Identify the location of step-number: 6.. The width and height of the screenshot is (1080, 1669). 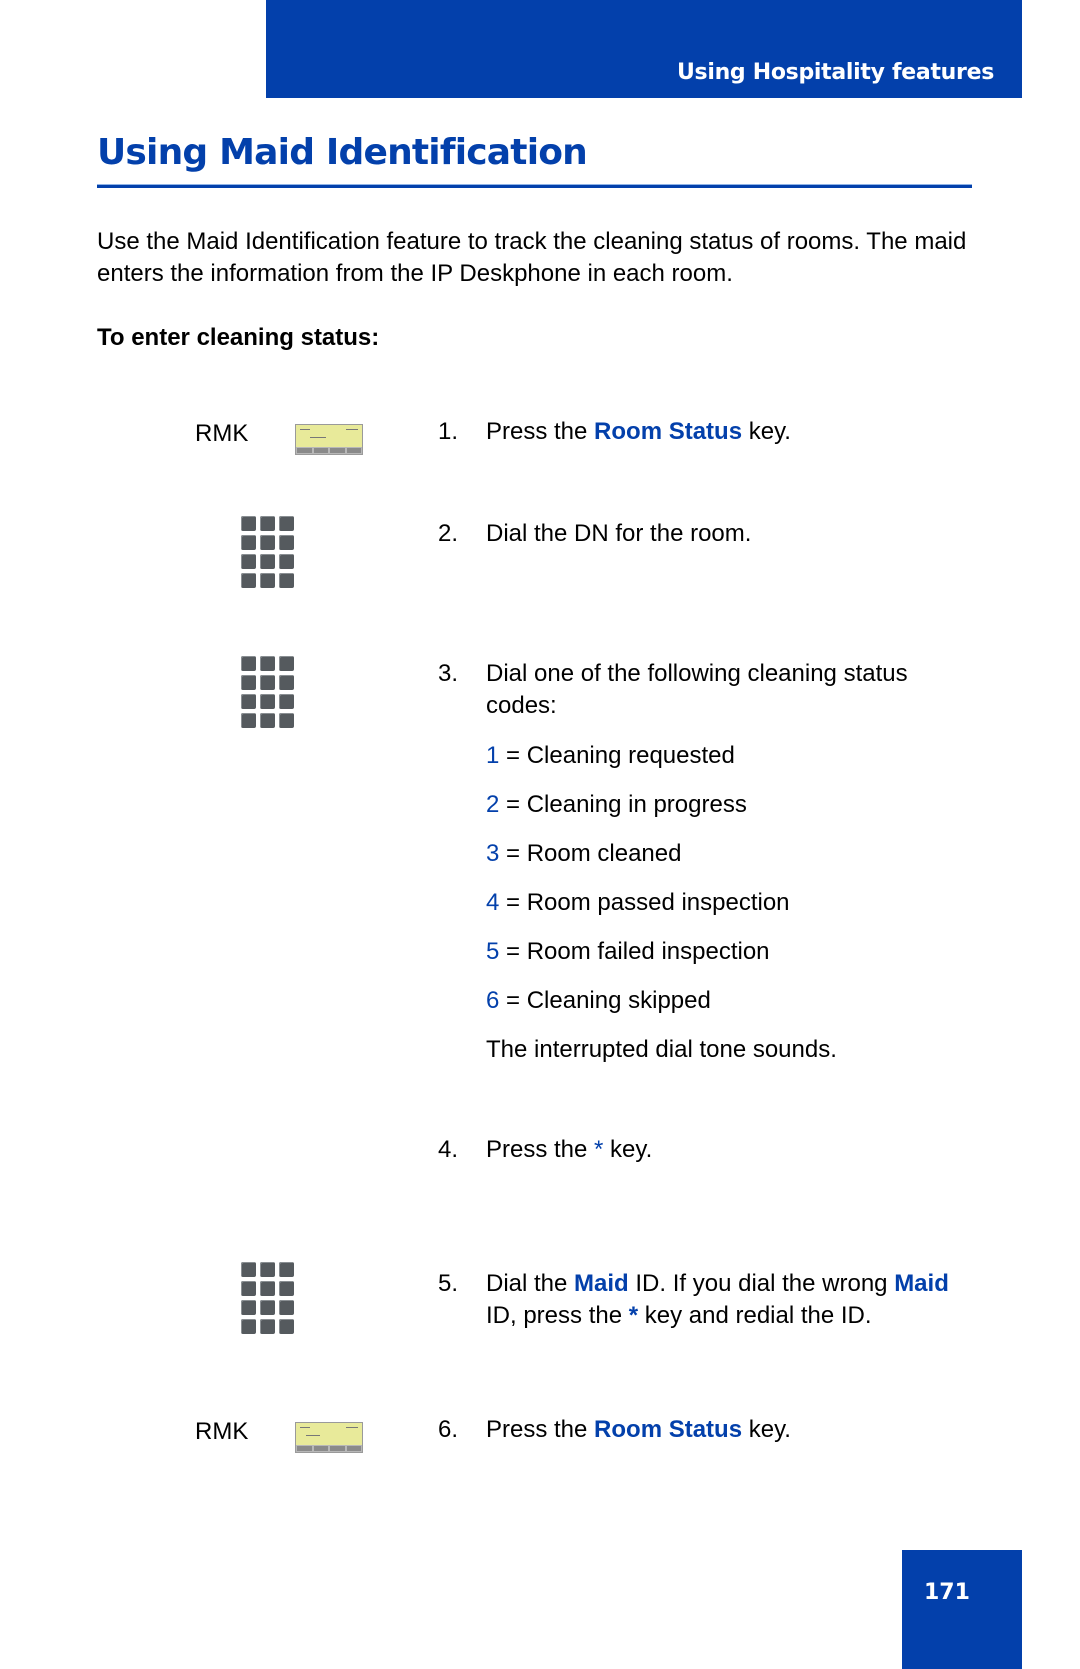
(448, 1429).